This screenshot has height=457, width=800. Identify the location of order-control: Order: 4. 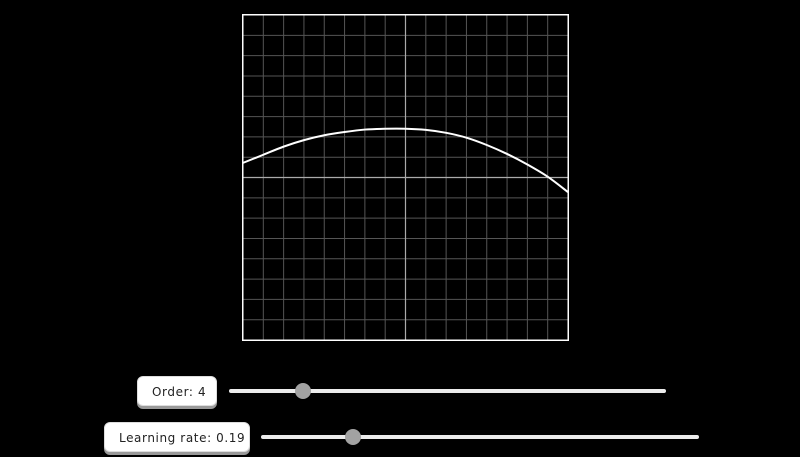
(402, 392).